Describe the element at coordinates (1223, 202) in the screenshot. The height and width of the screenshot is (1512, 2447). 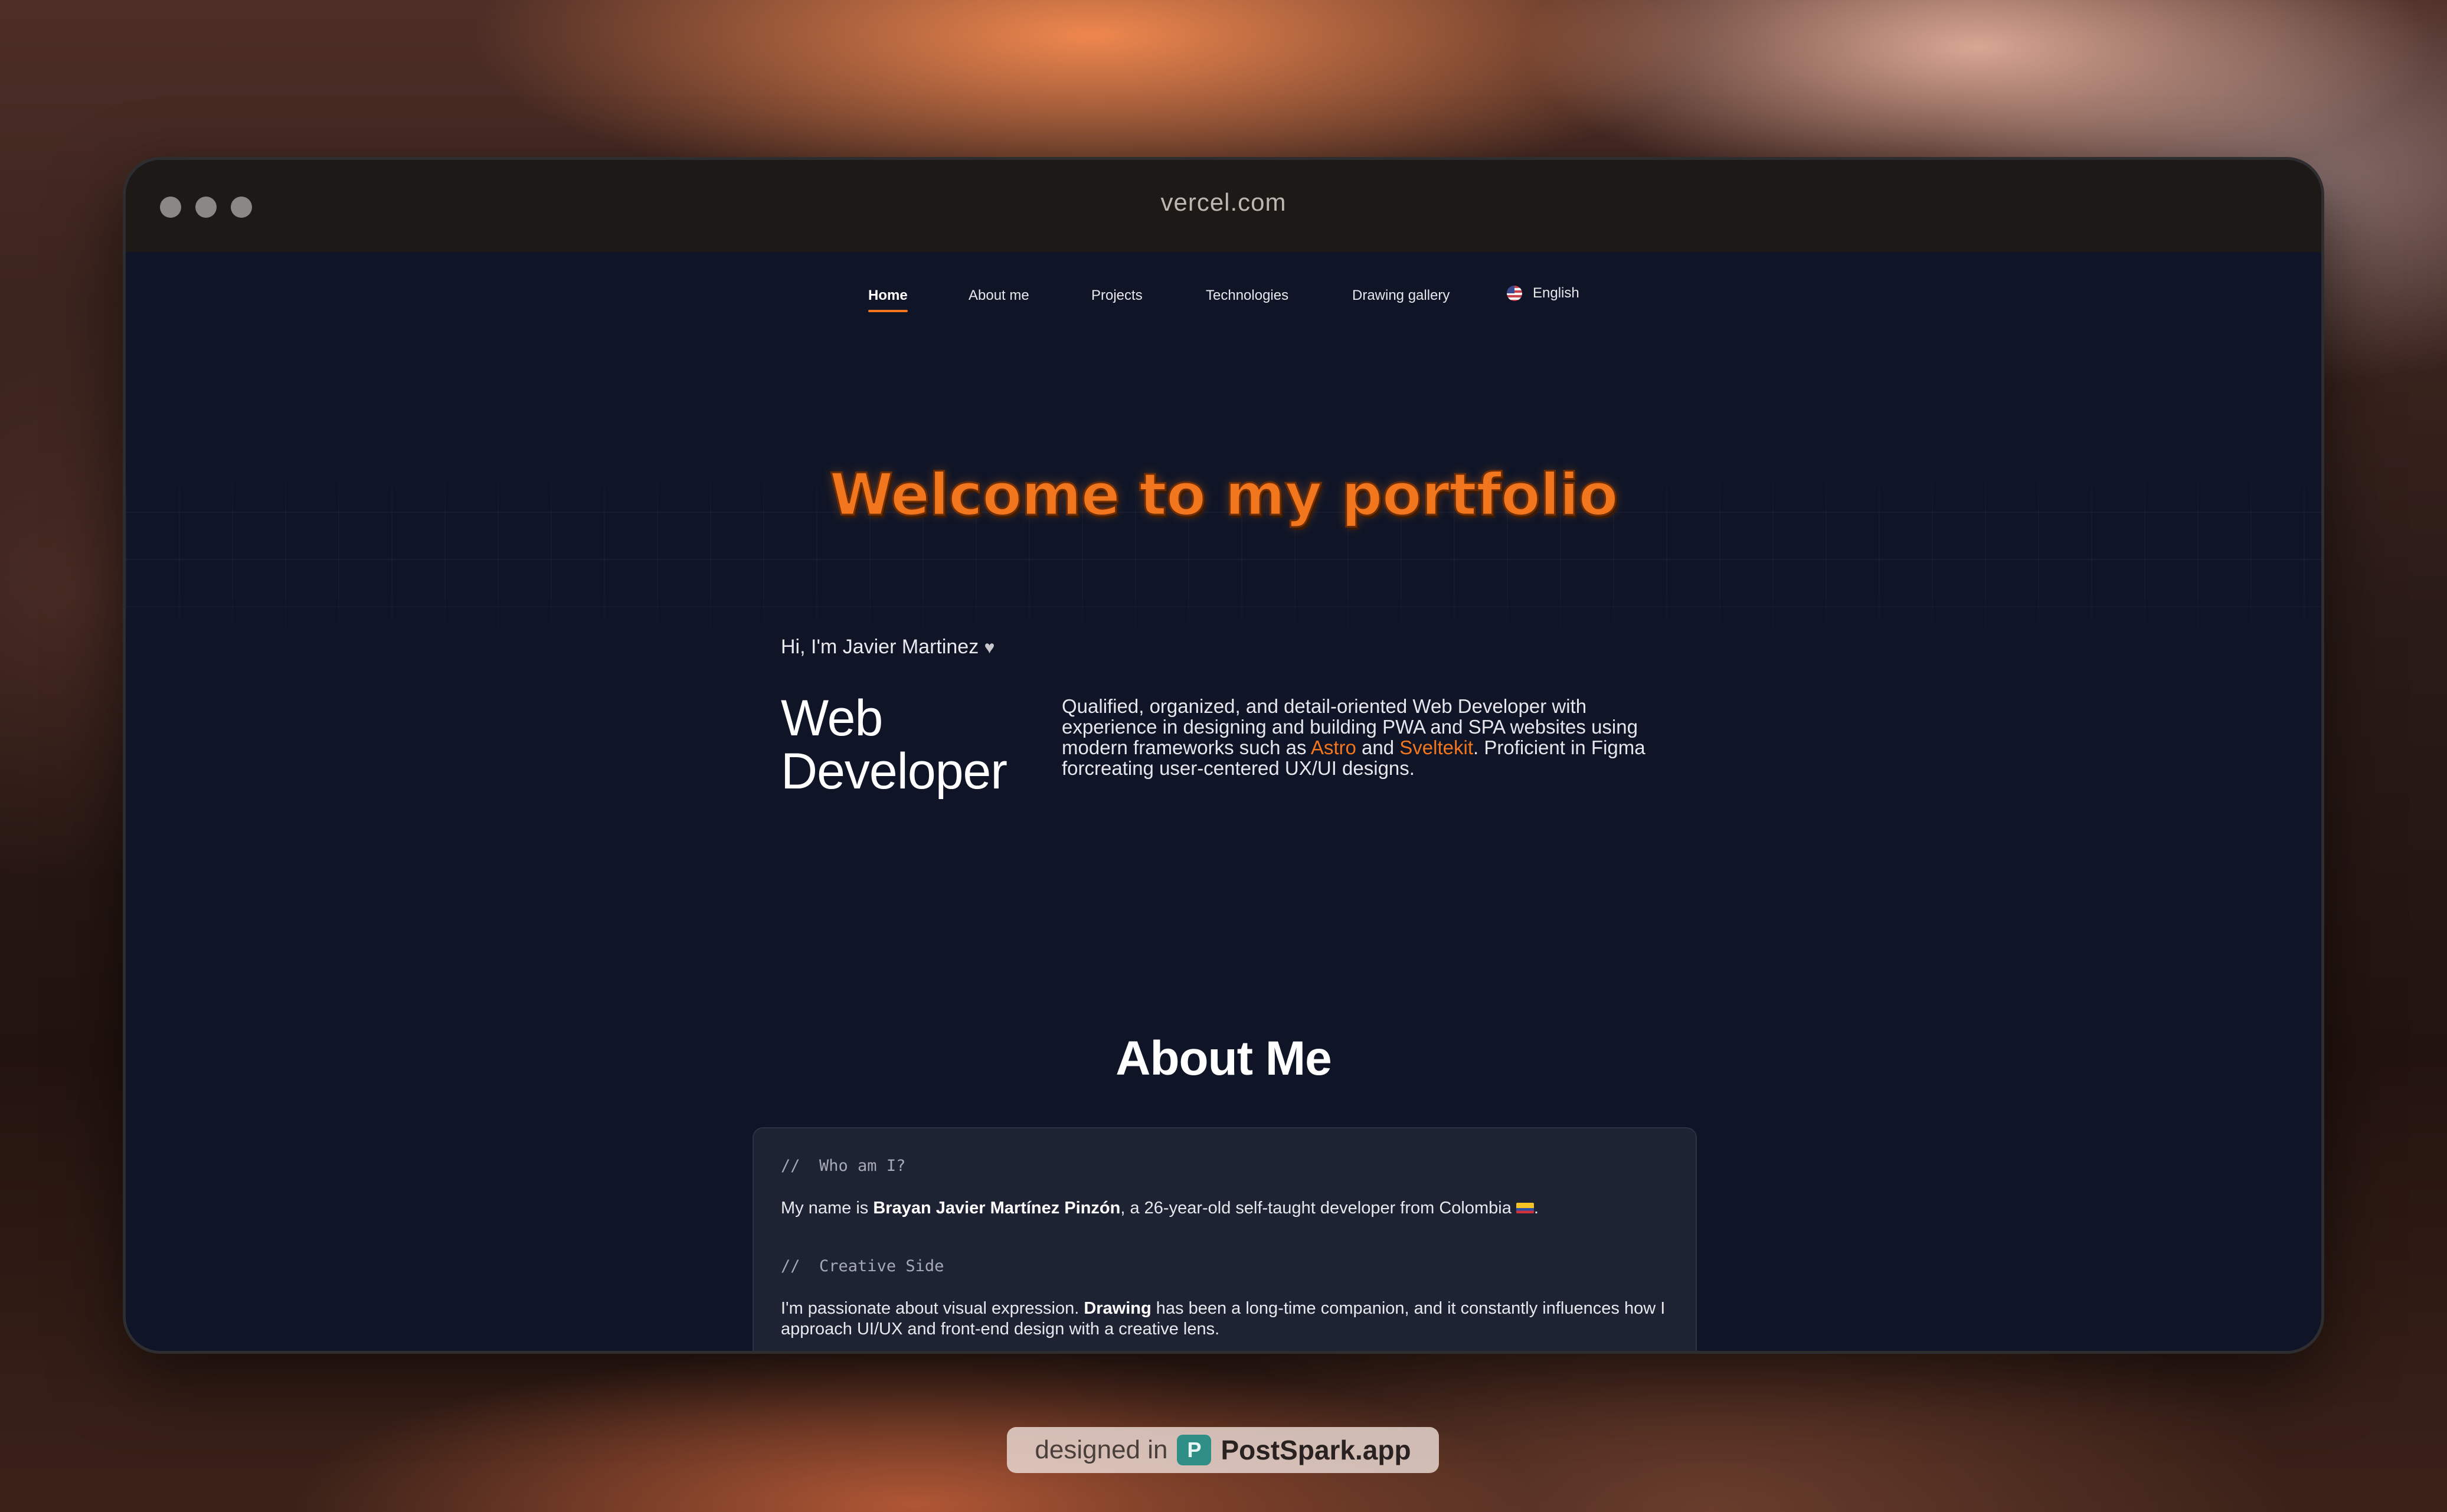
I see `url-label: vercel.com` at that location.